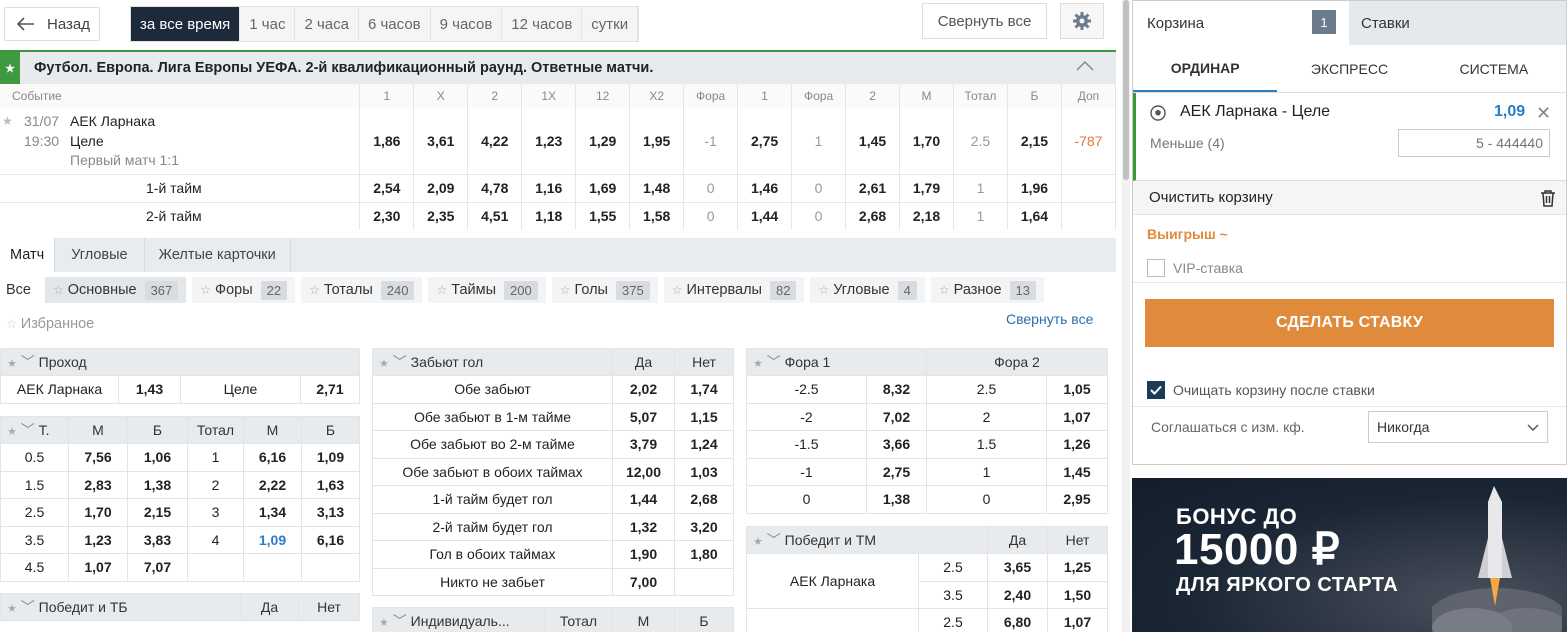  What do you see at coordinates (157, 512) in the screenshot?
I see `odd-cell: 2,15` at bounding box center [157, 512].